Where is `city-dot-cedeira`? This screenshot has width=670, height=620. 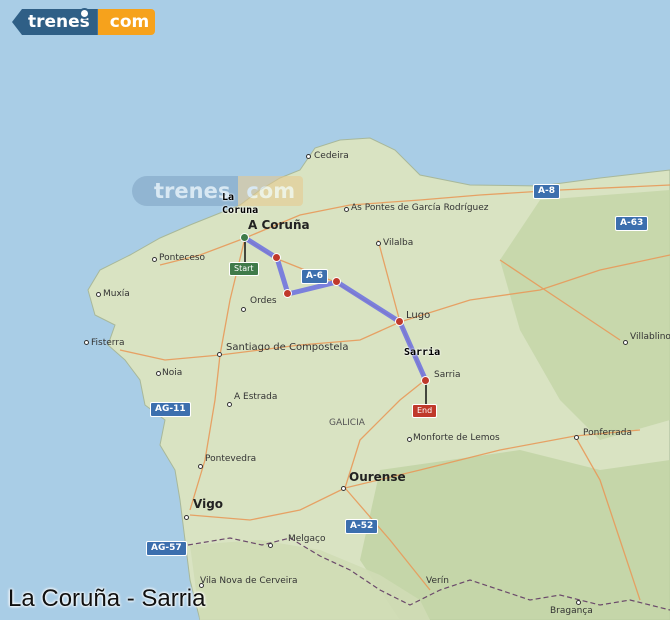 city-dot-cedeira is located at coordinates (308, 156).